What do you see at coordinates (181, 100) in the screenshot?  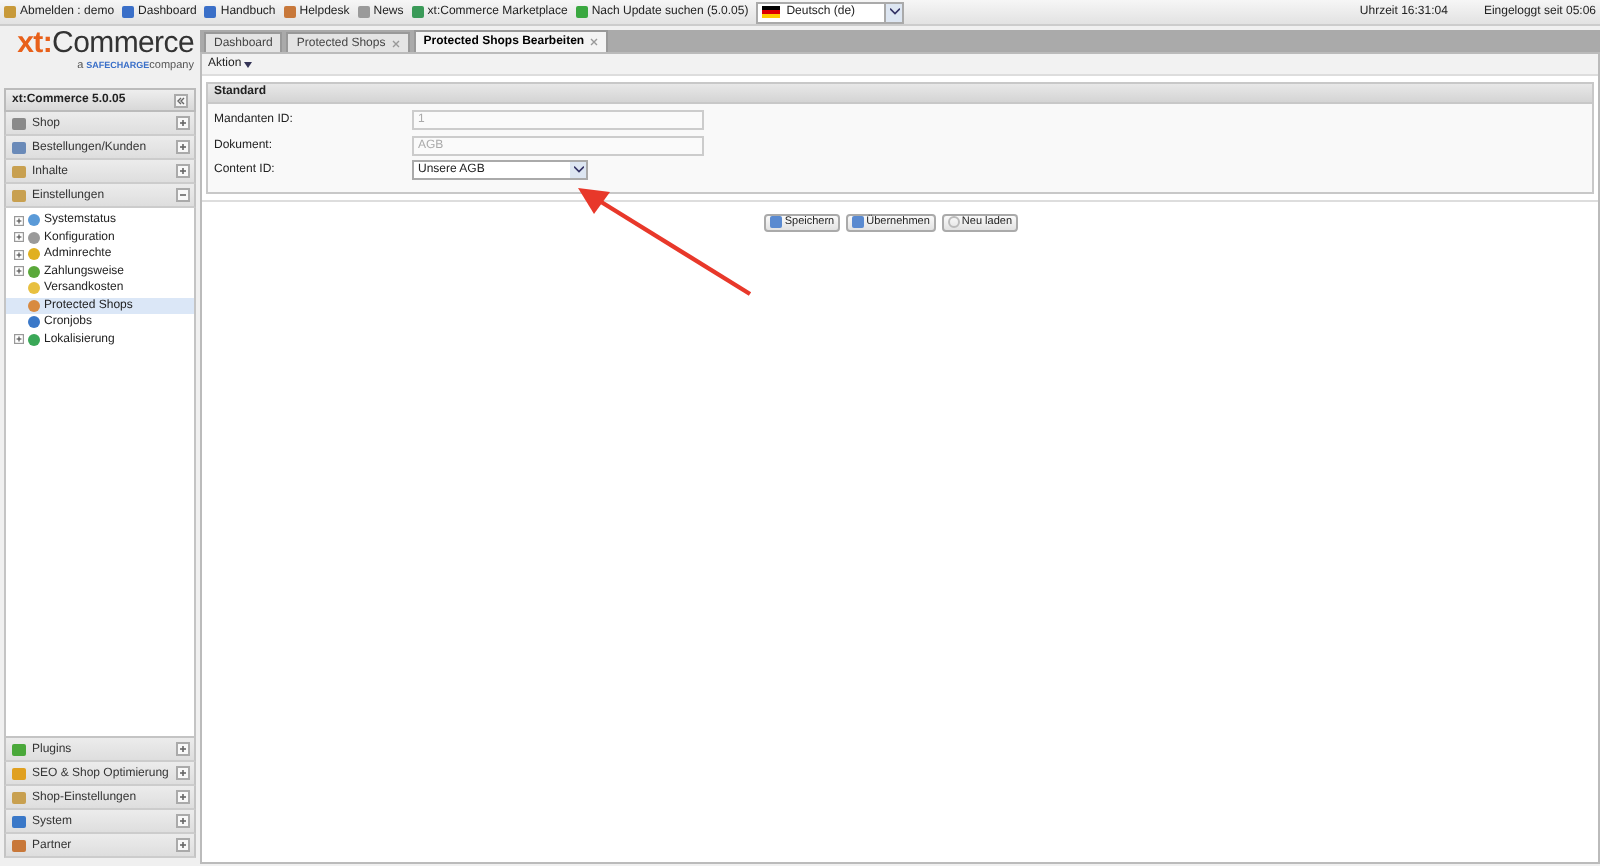 I see `collapse-button` at bounding box center [181, 100].